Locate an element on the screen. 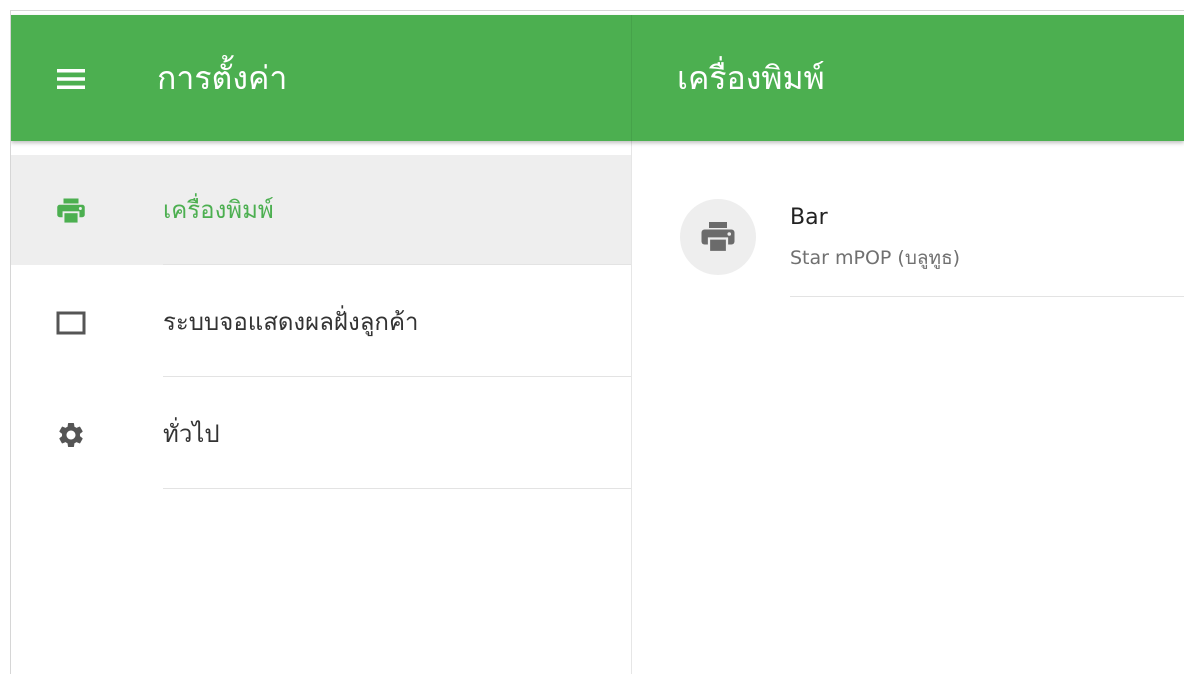 The height and width of the screenshot is (674, 1184). menu-button is located at coordinates (71, 79).